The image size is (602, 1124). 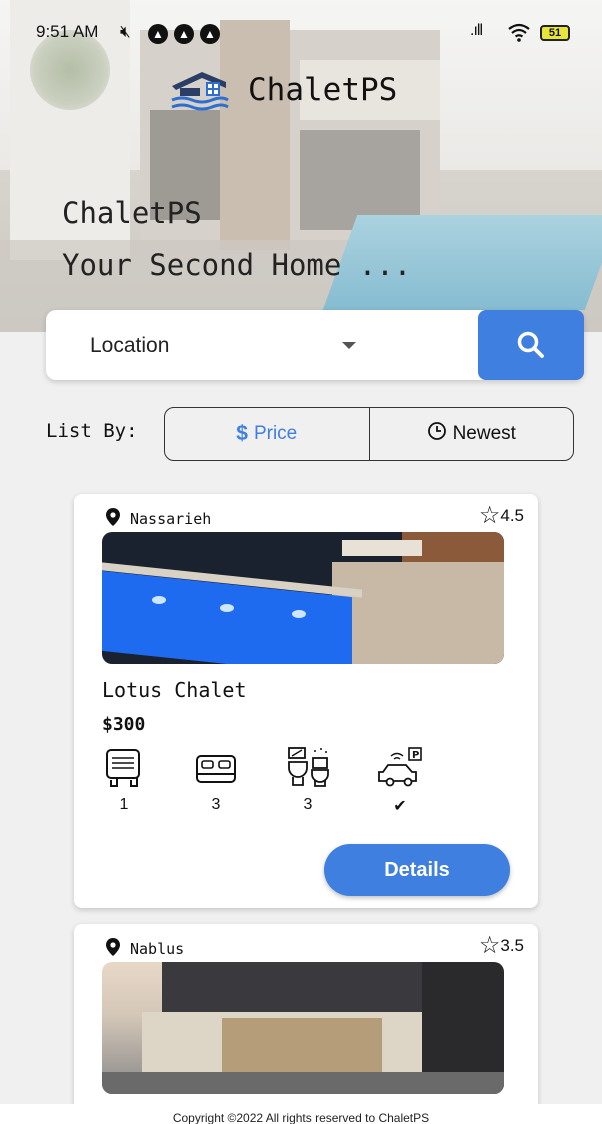 I want to click on chalet-logo-icon, so click(x=199, y=90).